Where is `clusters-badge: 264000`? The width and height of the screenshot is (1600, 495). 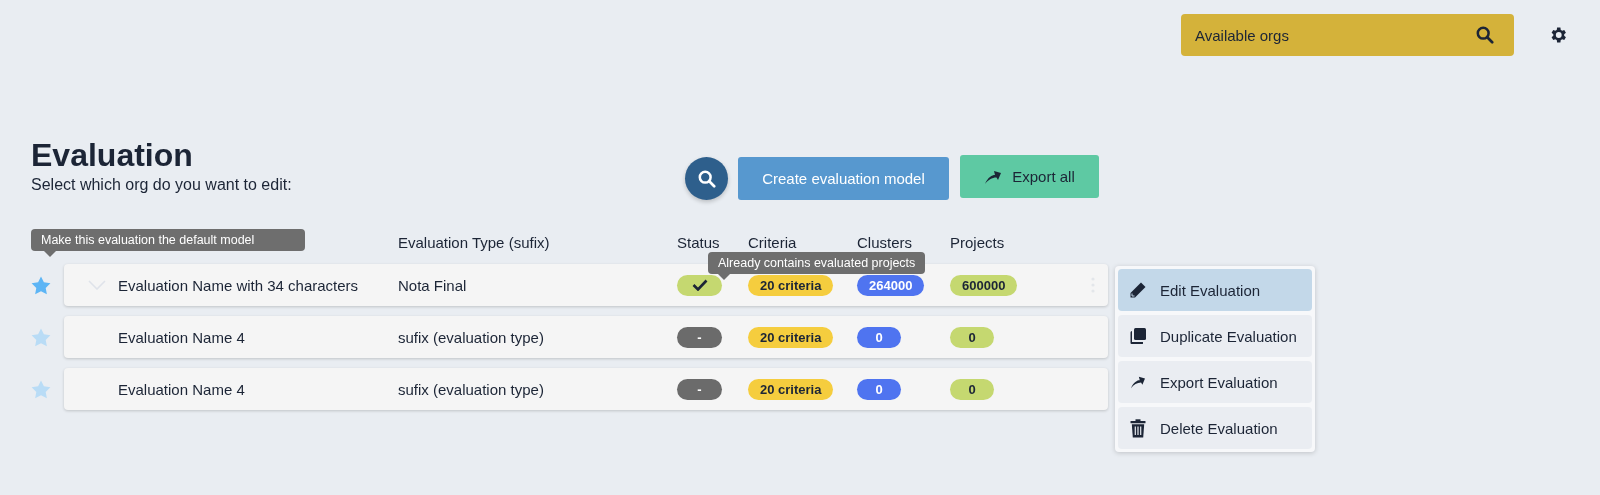 clusters-badge: 264000 is located at coordinates (891, 285).